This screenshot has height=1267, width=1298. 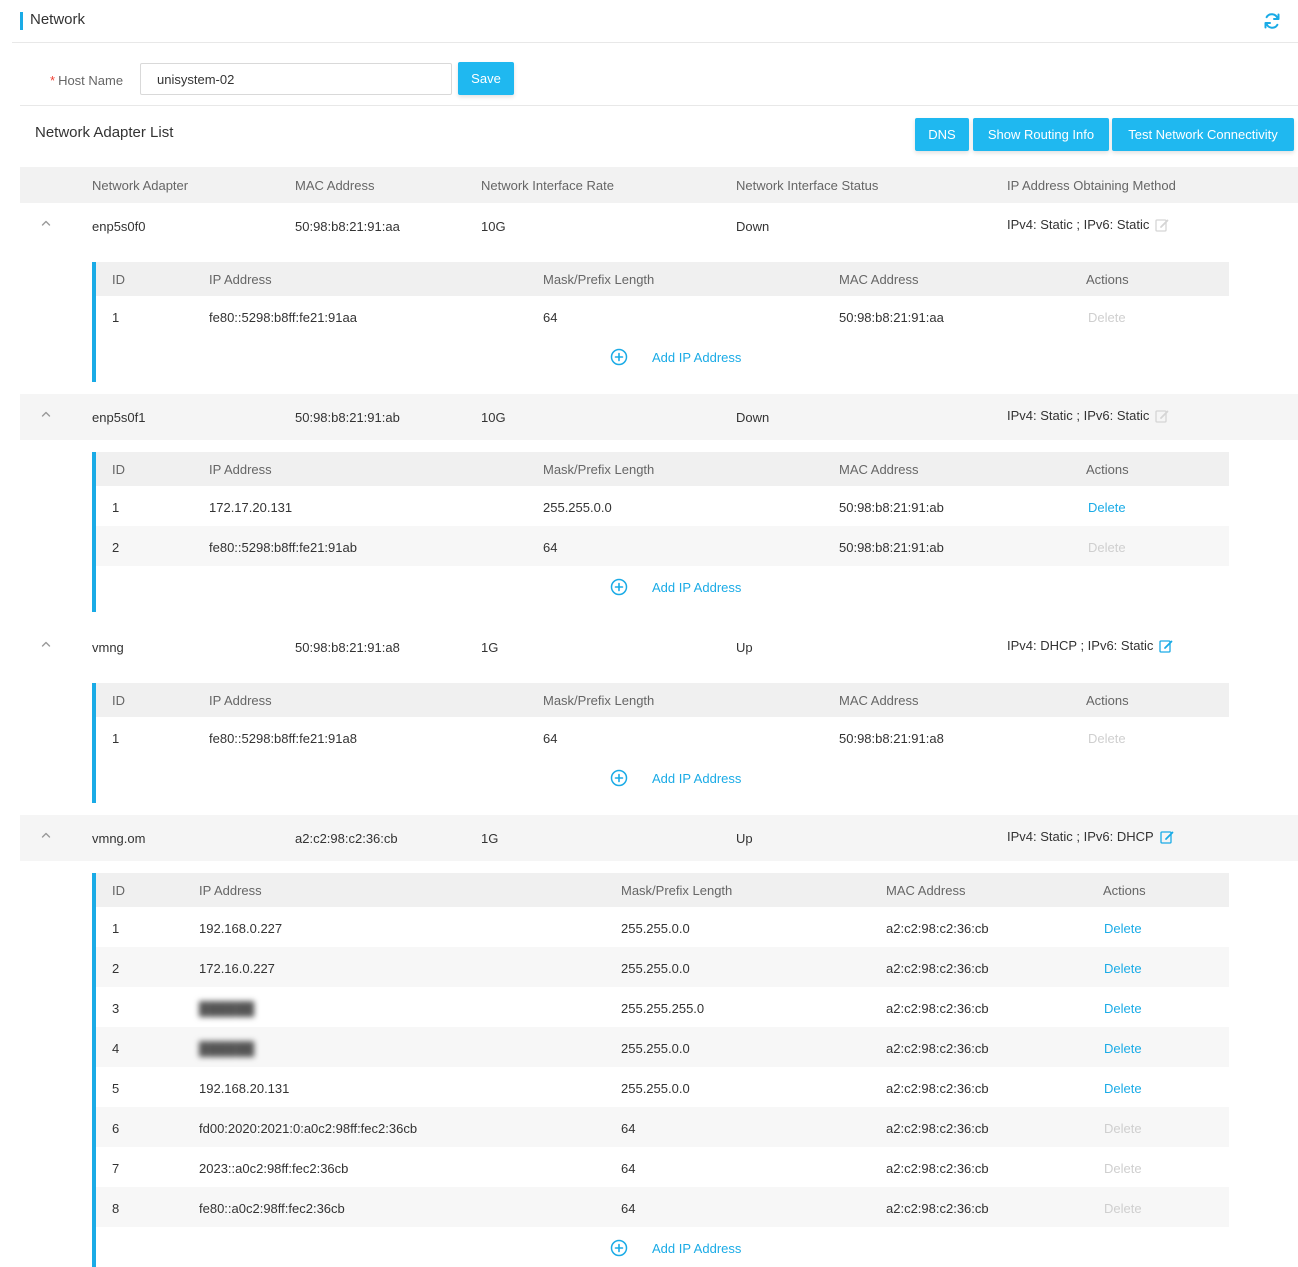 What do you see at coordinates (807, 185) in the screenshot?
I see `column-header-interface-status: Network Interface Status` at bounding box center [807, 185].